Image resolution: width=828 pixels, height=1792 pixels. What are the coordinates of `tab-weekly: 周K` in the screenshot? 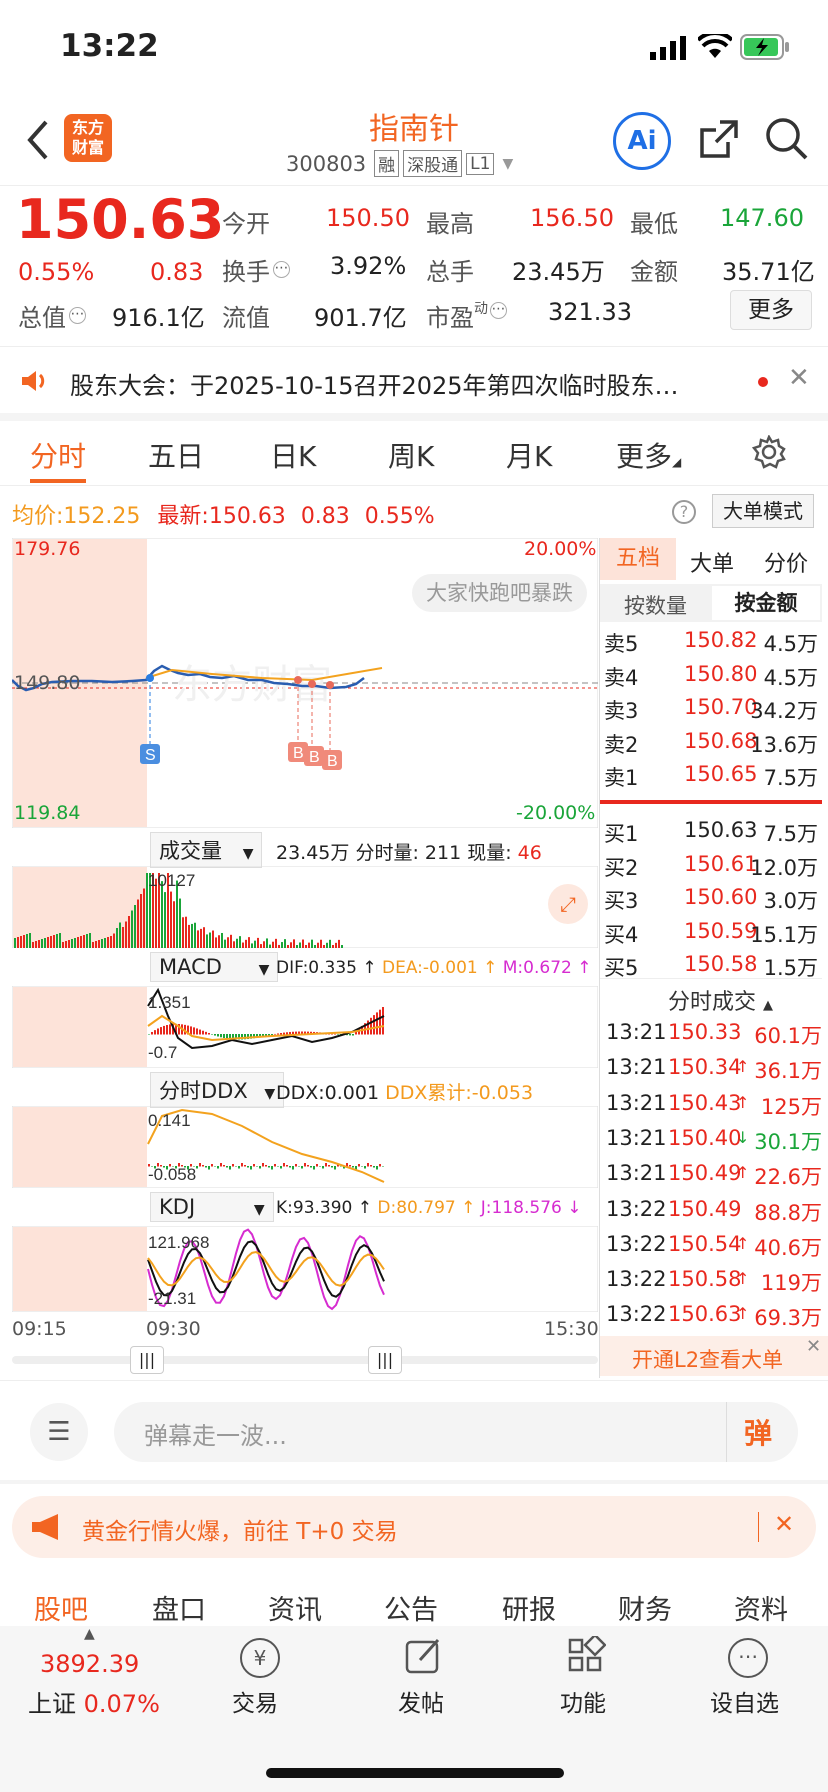 It's located at (411, 455).